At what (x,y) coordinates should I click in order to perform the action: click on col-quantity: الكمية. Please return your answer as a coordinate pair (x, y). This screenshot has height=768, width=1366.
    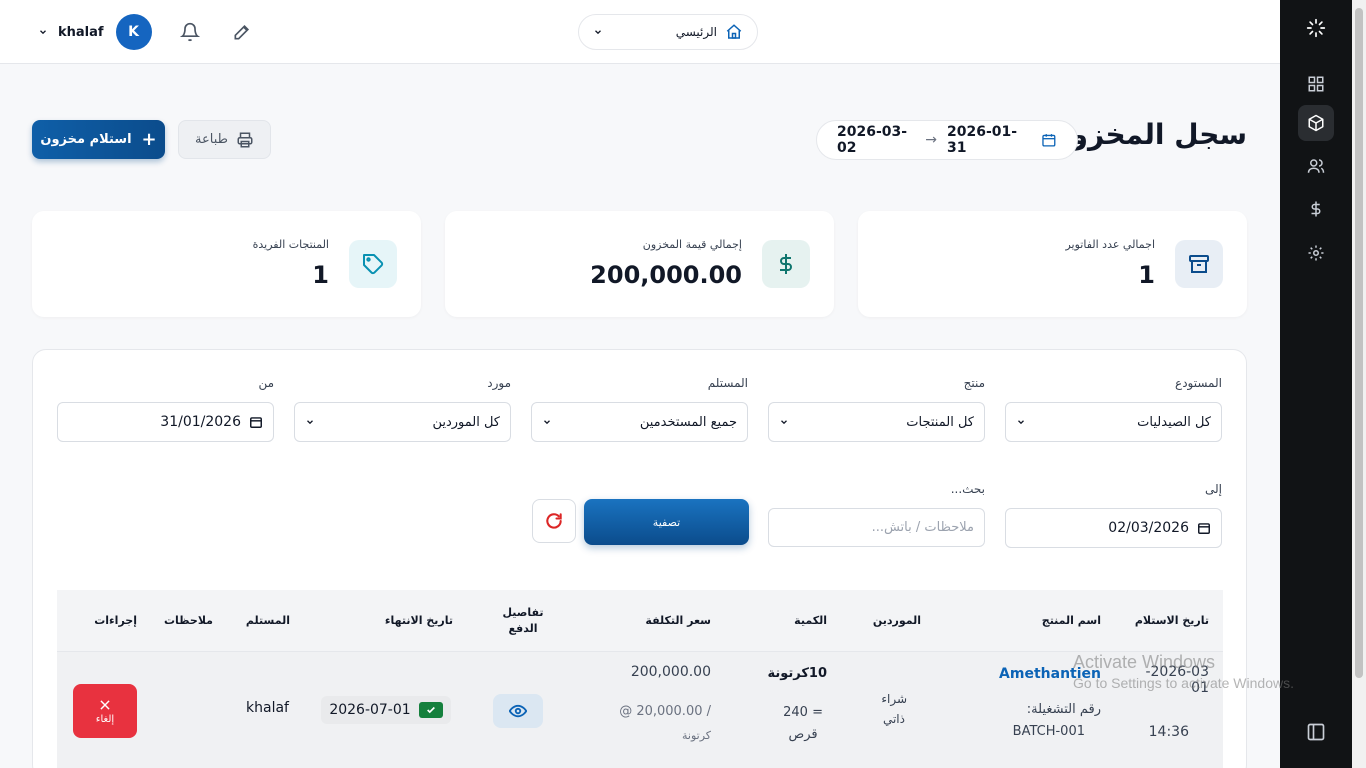
    Looking at the image, I should click on (810, 620).